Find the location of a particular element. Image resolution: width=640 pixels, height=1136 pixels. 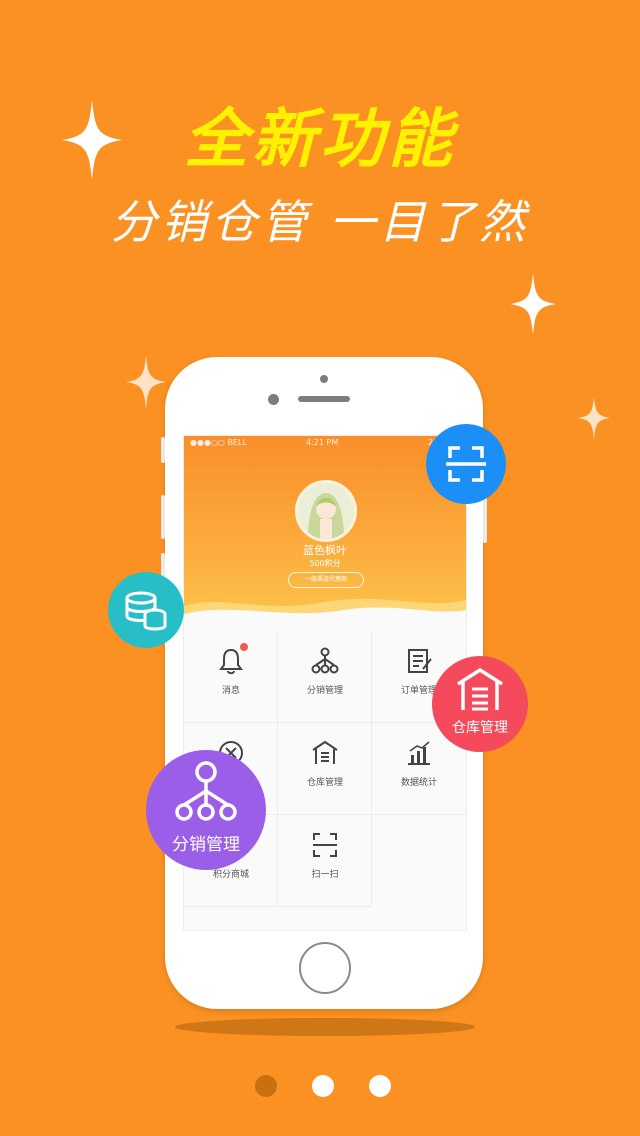

database-icon is located at coordinates (146, 611).